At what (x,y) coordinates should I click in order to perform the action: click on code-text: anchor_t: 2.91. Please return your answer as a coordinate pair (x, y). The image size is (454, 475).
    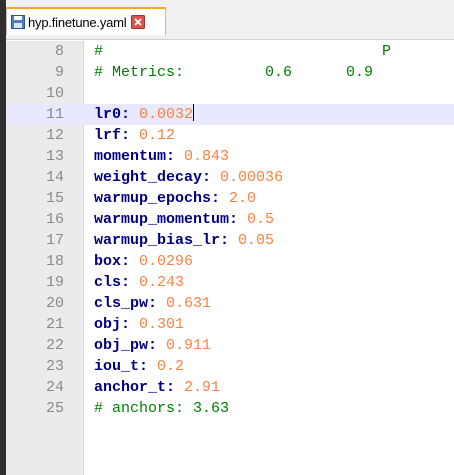
    Looking at the image, I should click on (157, 387).